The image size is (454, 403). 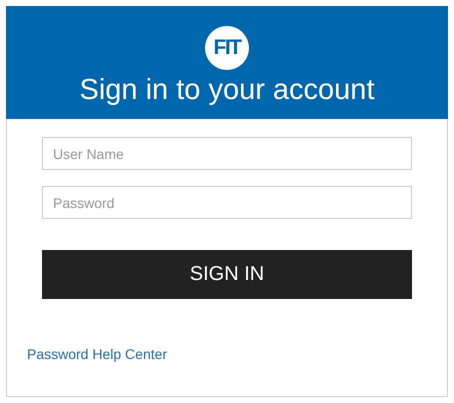 What do you see at coordinates (226, 90) in the screenshot?
I see `page-title: Sign in to your account` at bounding box center [226, 90].